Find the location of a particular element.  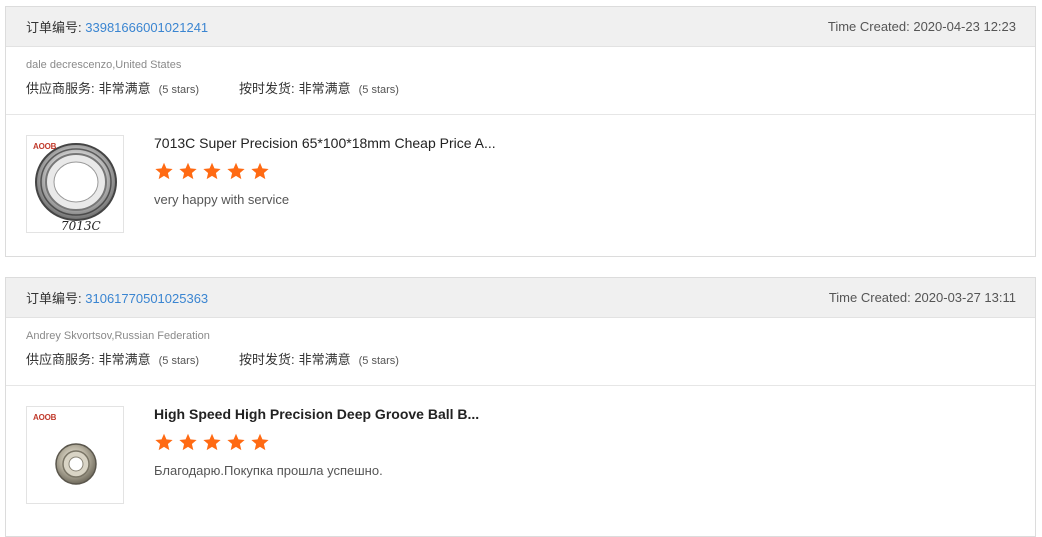

order-number-link: 33981666001021241 is located at coordinates (146, 27).